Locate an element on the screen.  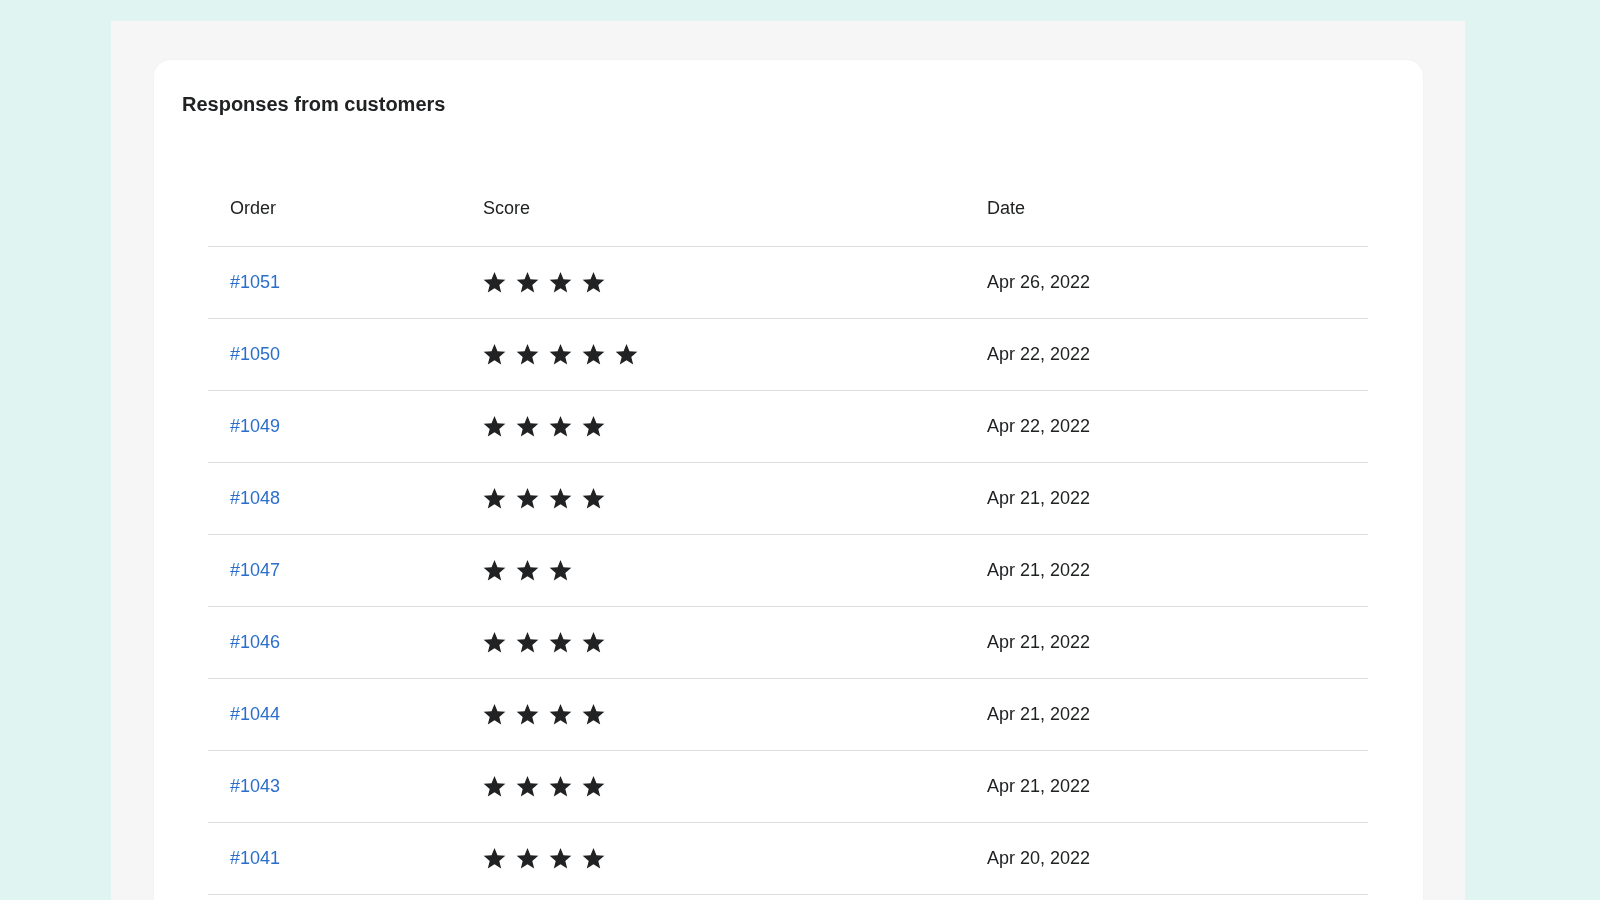
date-cell-text: Apr 26, 2022 is located at coordinates (1039, 282).